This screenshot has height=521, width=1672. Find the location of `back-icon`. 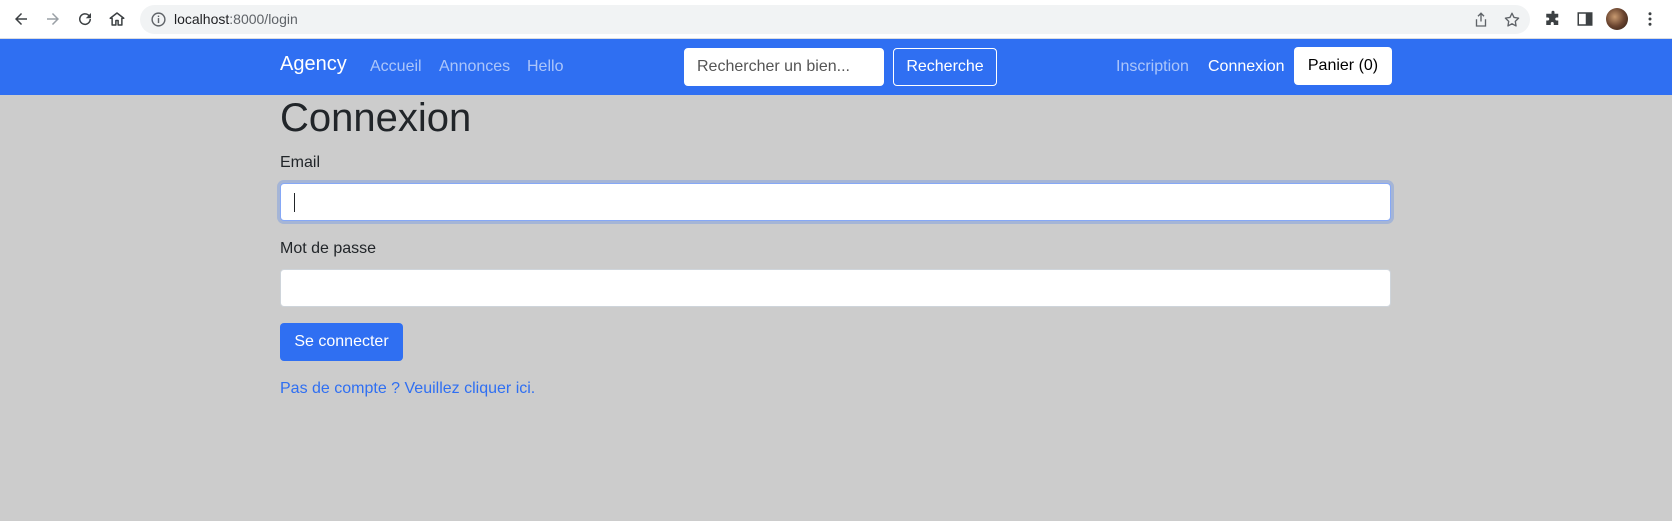

back-icon is located at coordinates (21, 19).